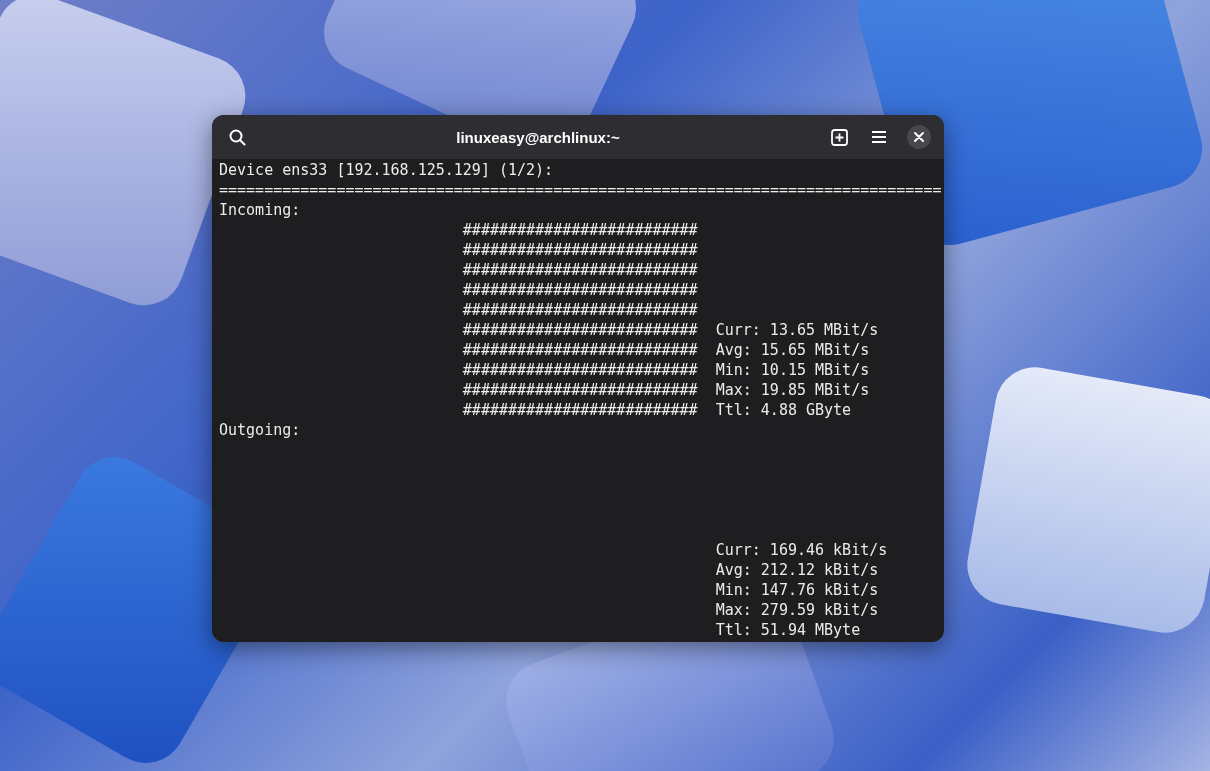 The width and height of the screenshot is (1210, 771). Describe the element at coordinates (386, 170) in the screenshot. I see `terminal-line: Device ens33 [192.168.125.129] (1/2):` at that location.